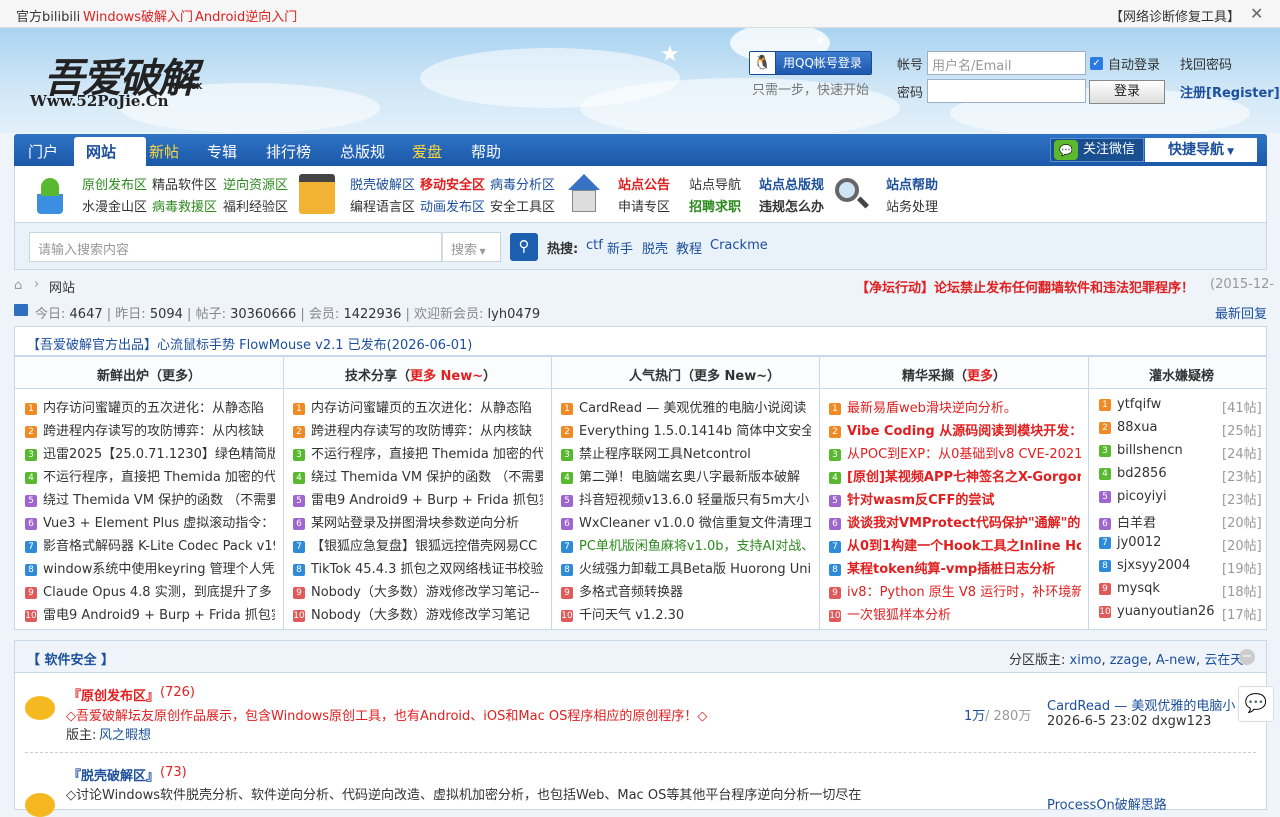 Image resolution: width=1280 pixels, height=817 pixels. What do you see at coordinates (1006, 63) in the screenshot?
I see `username-input: 用户名/Email` at bounding box center [1006, 63].